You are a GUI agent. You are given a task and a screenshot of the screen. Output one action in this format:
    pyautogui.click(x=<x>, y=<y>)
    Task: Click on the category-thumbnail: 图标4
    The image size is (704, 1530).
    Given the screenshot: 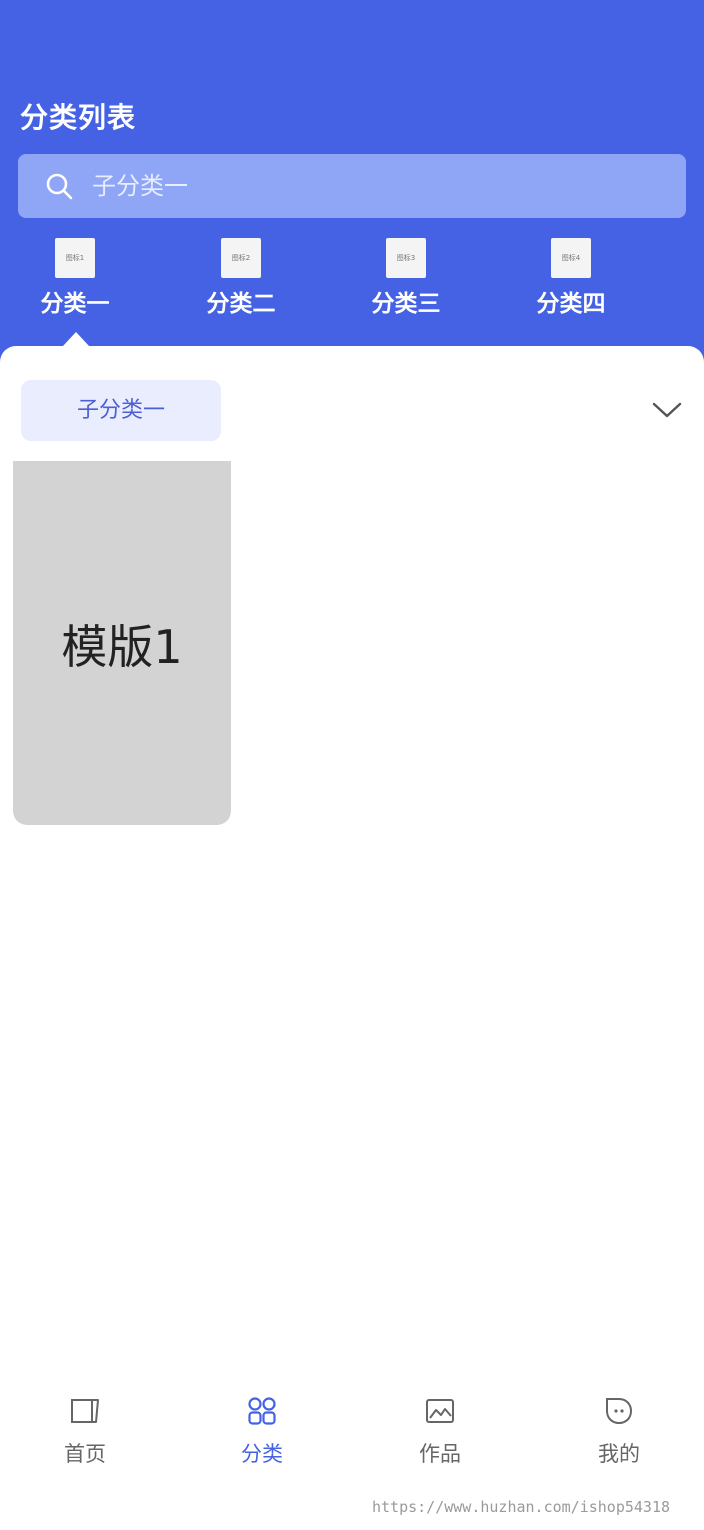 What is the action you would take?
    pyautogui.click(x=571, y=258)
    